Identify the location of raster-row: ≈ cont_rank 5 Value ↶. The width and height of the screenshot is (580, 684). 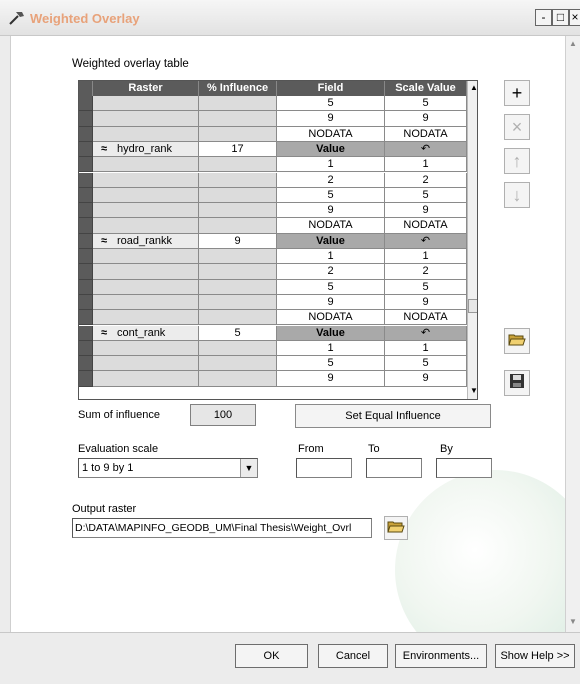
(278, 333).